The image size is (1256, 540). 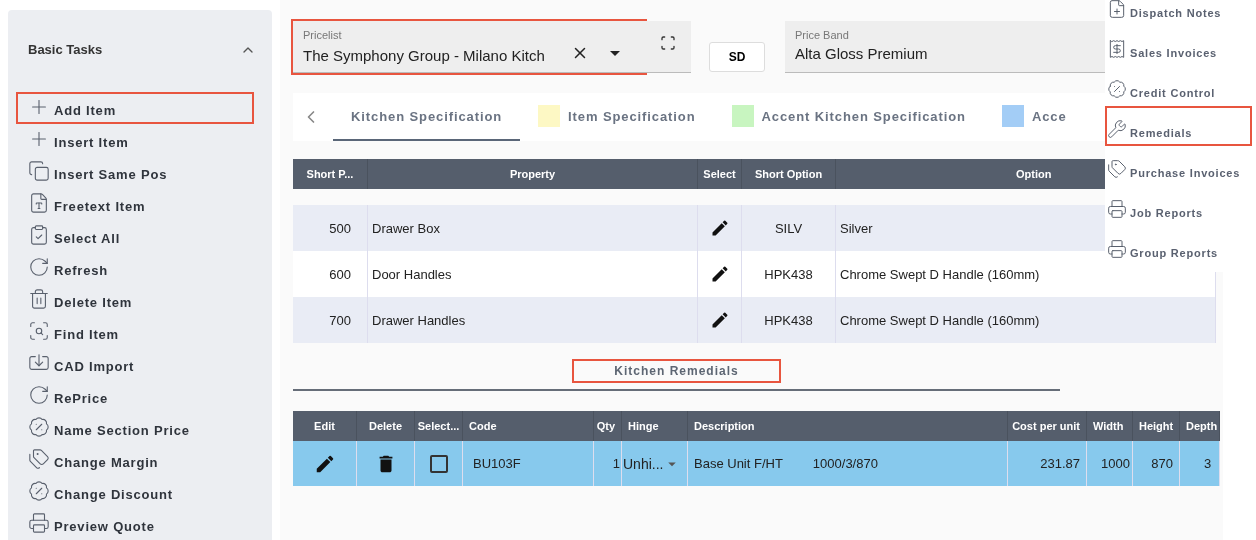 I want to click on document-icon, so click(x=39, y=203).